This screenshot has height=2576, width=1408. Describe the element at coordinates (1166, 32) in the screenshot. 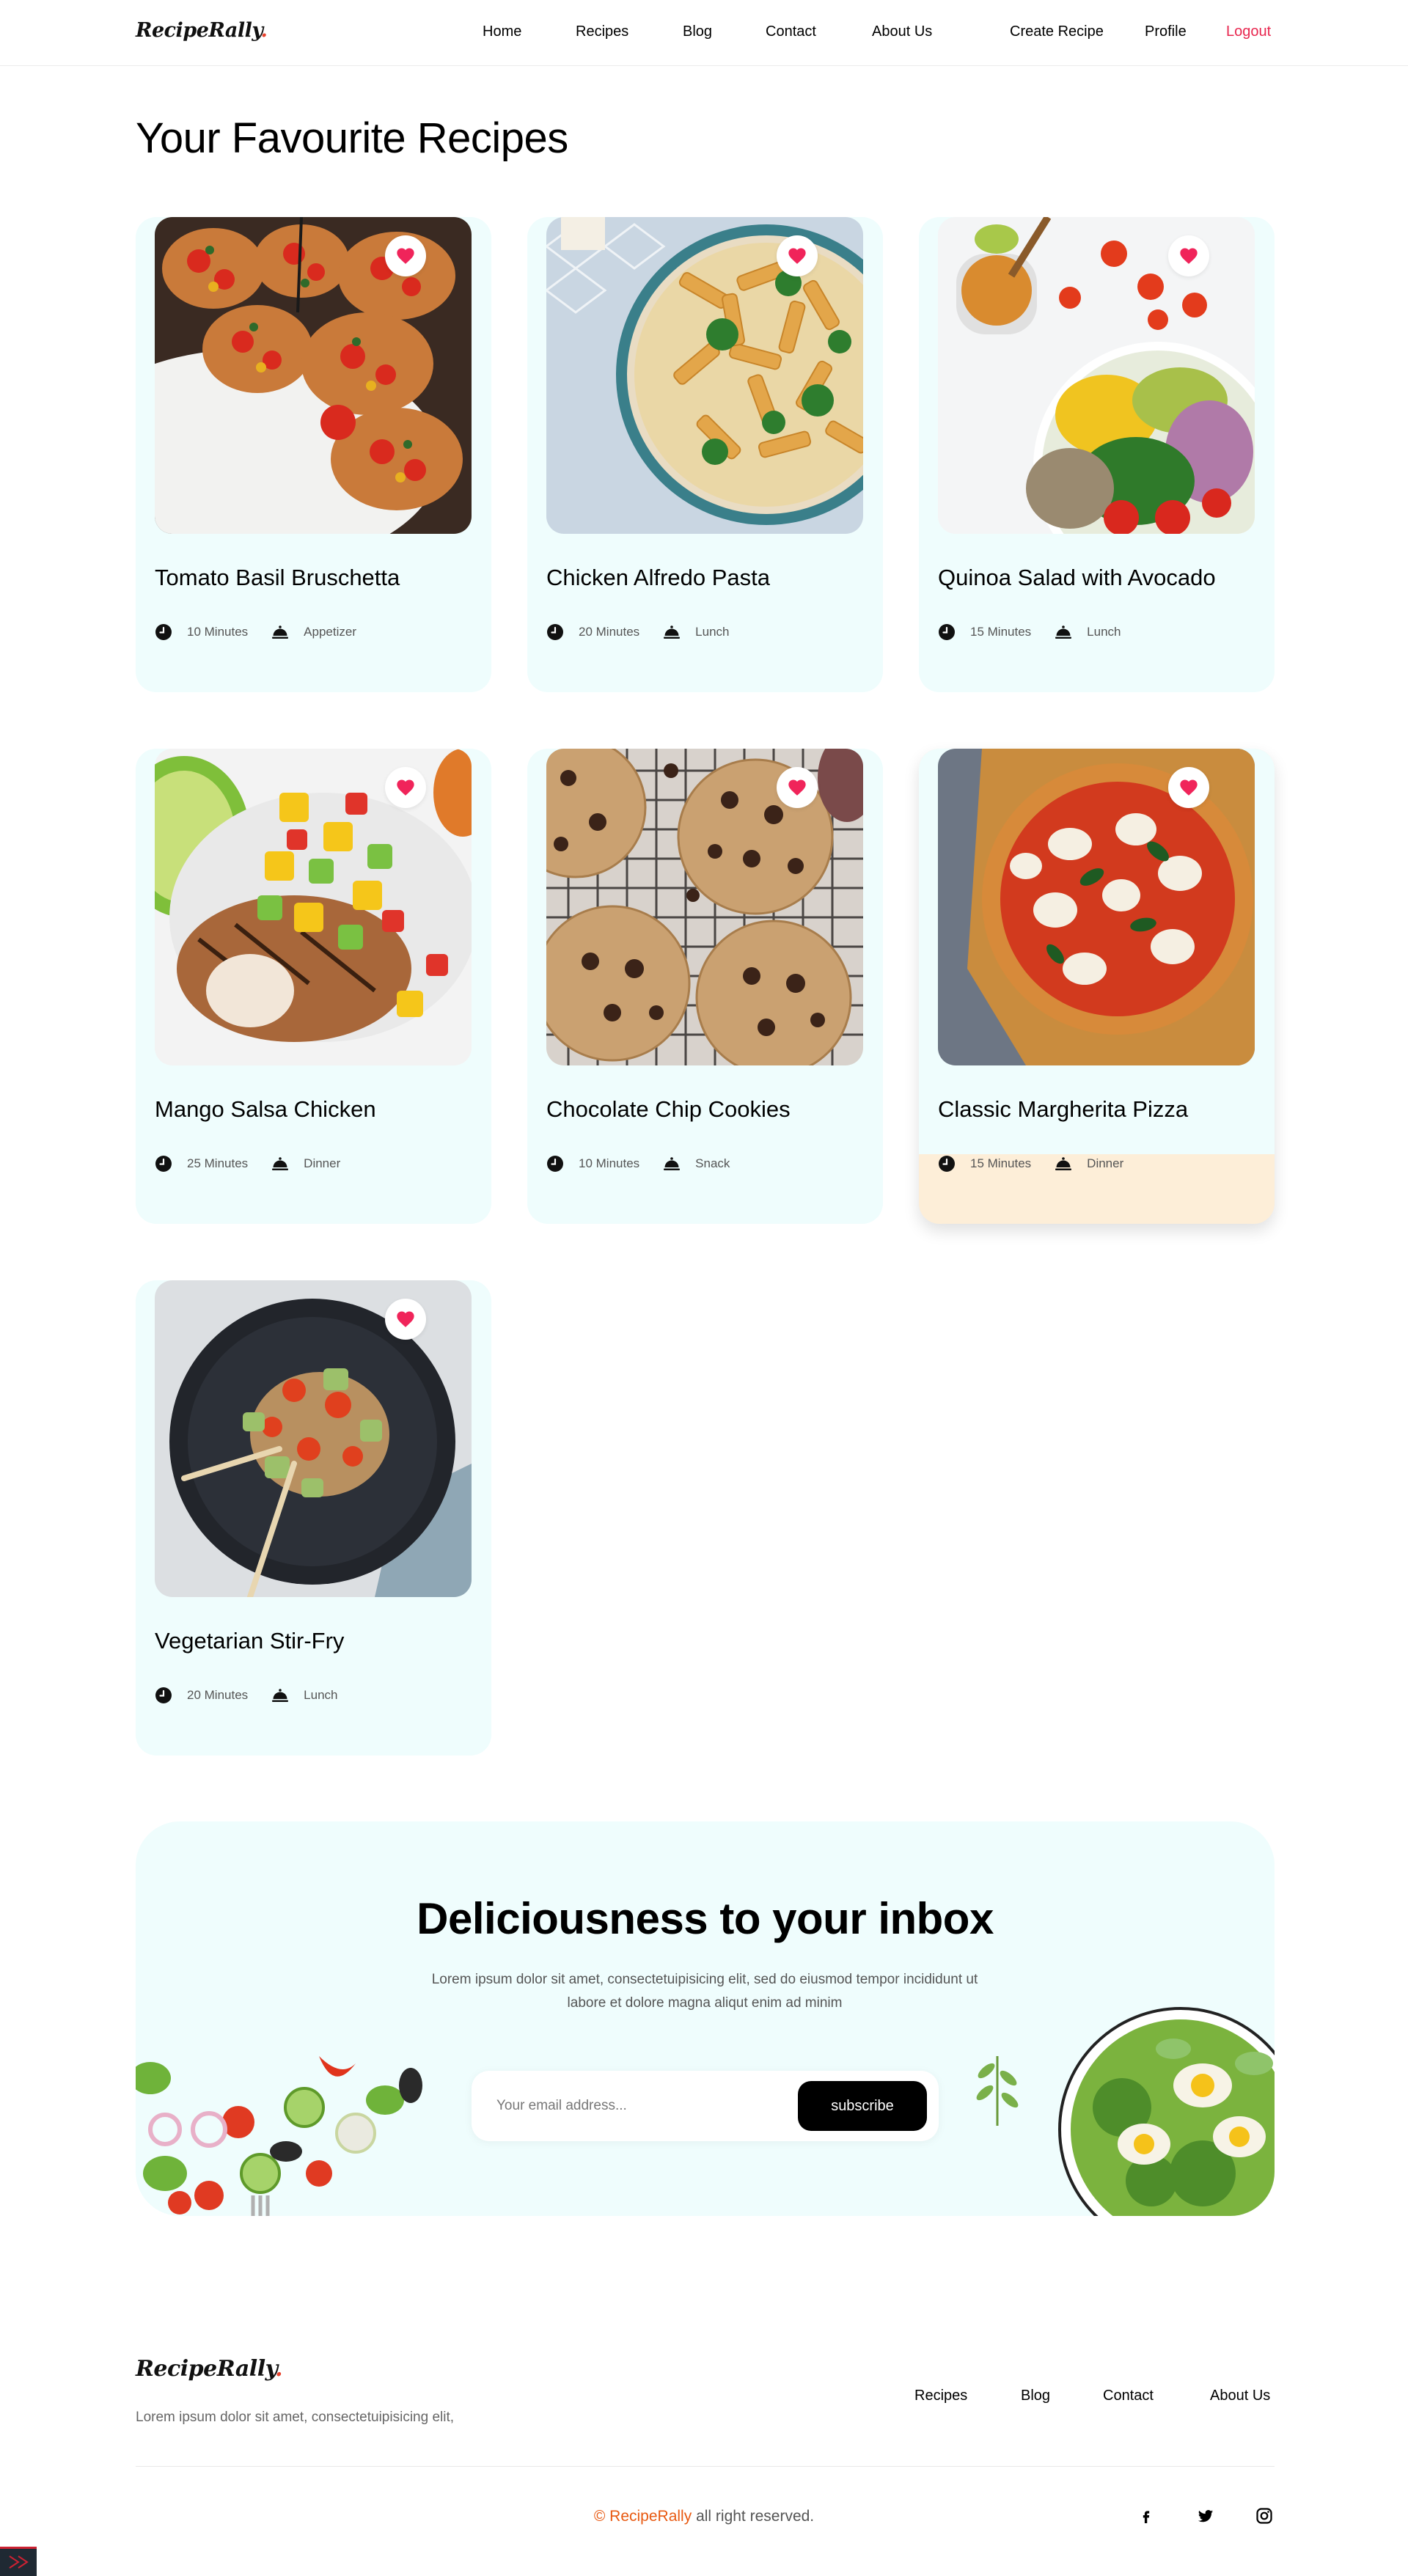

I see `profile-link: Profile` at that location.